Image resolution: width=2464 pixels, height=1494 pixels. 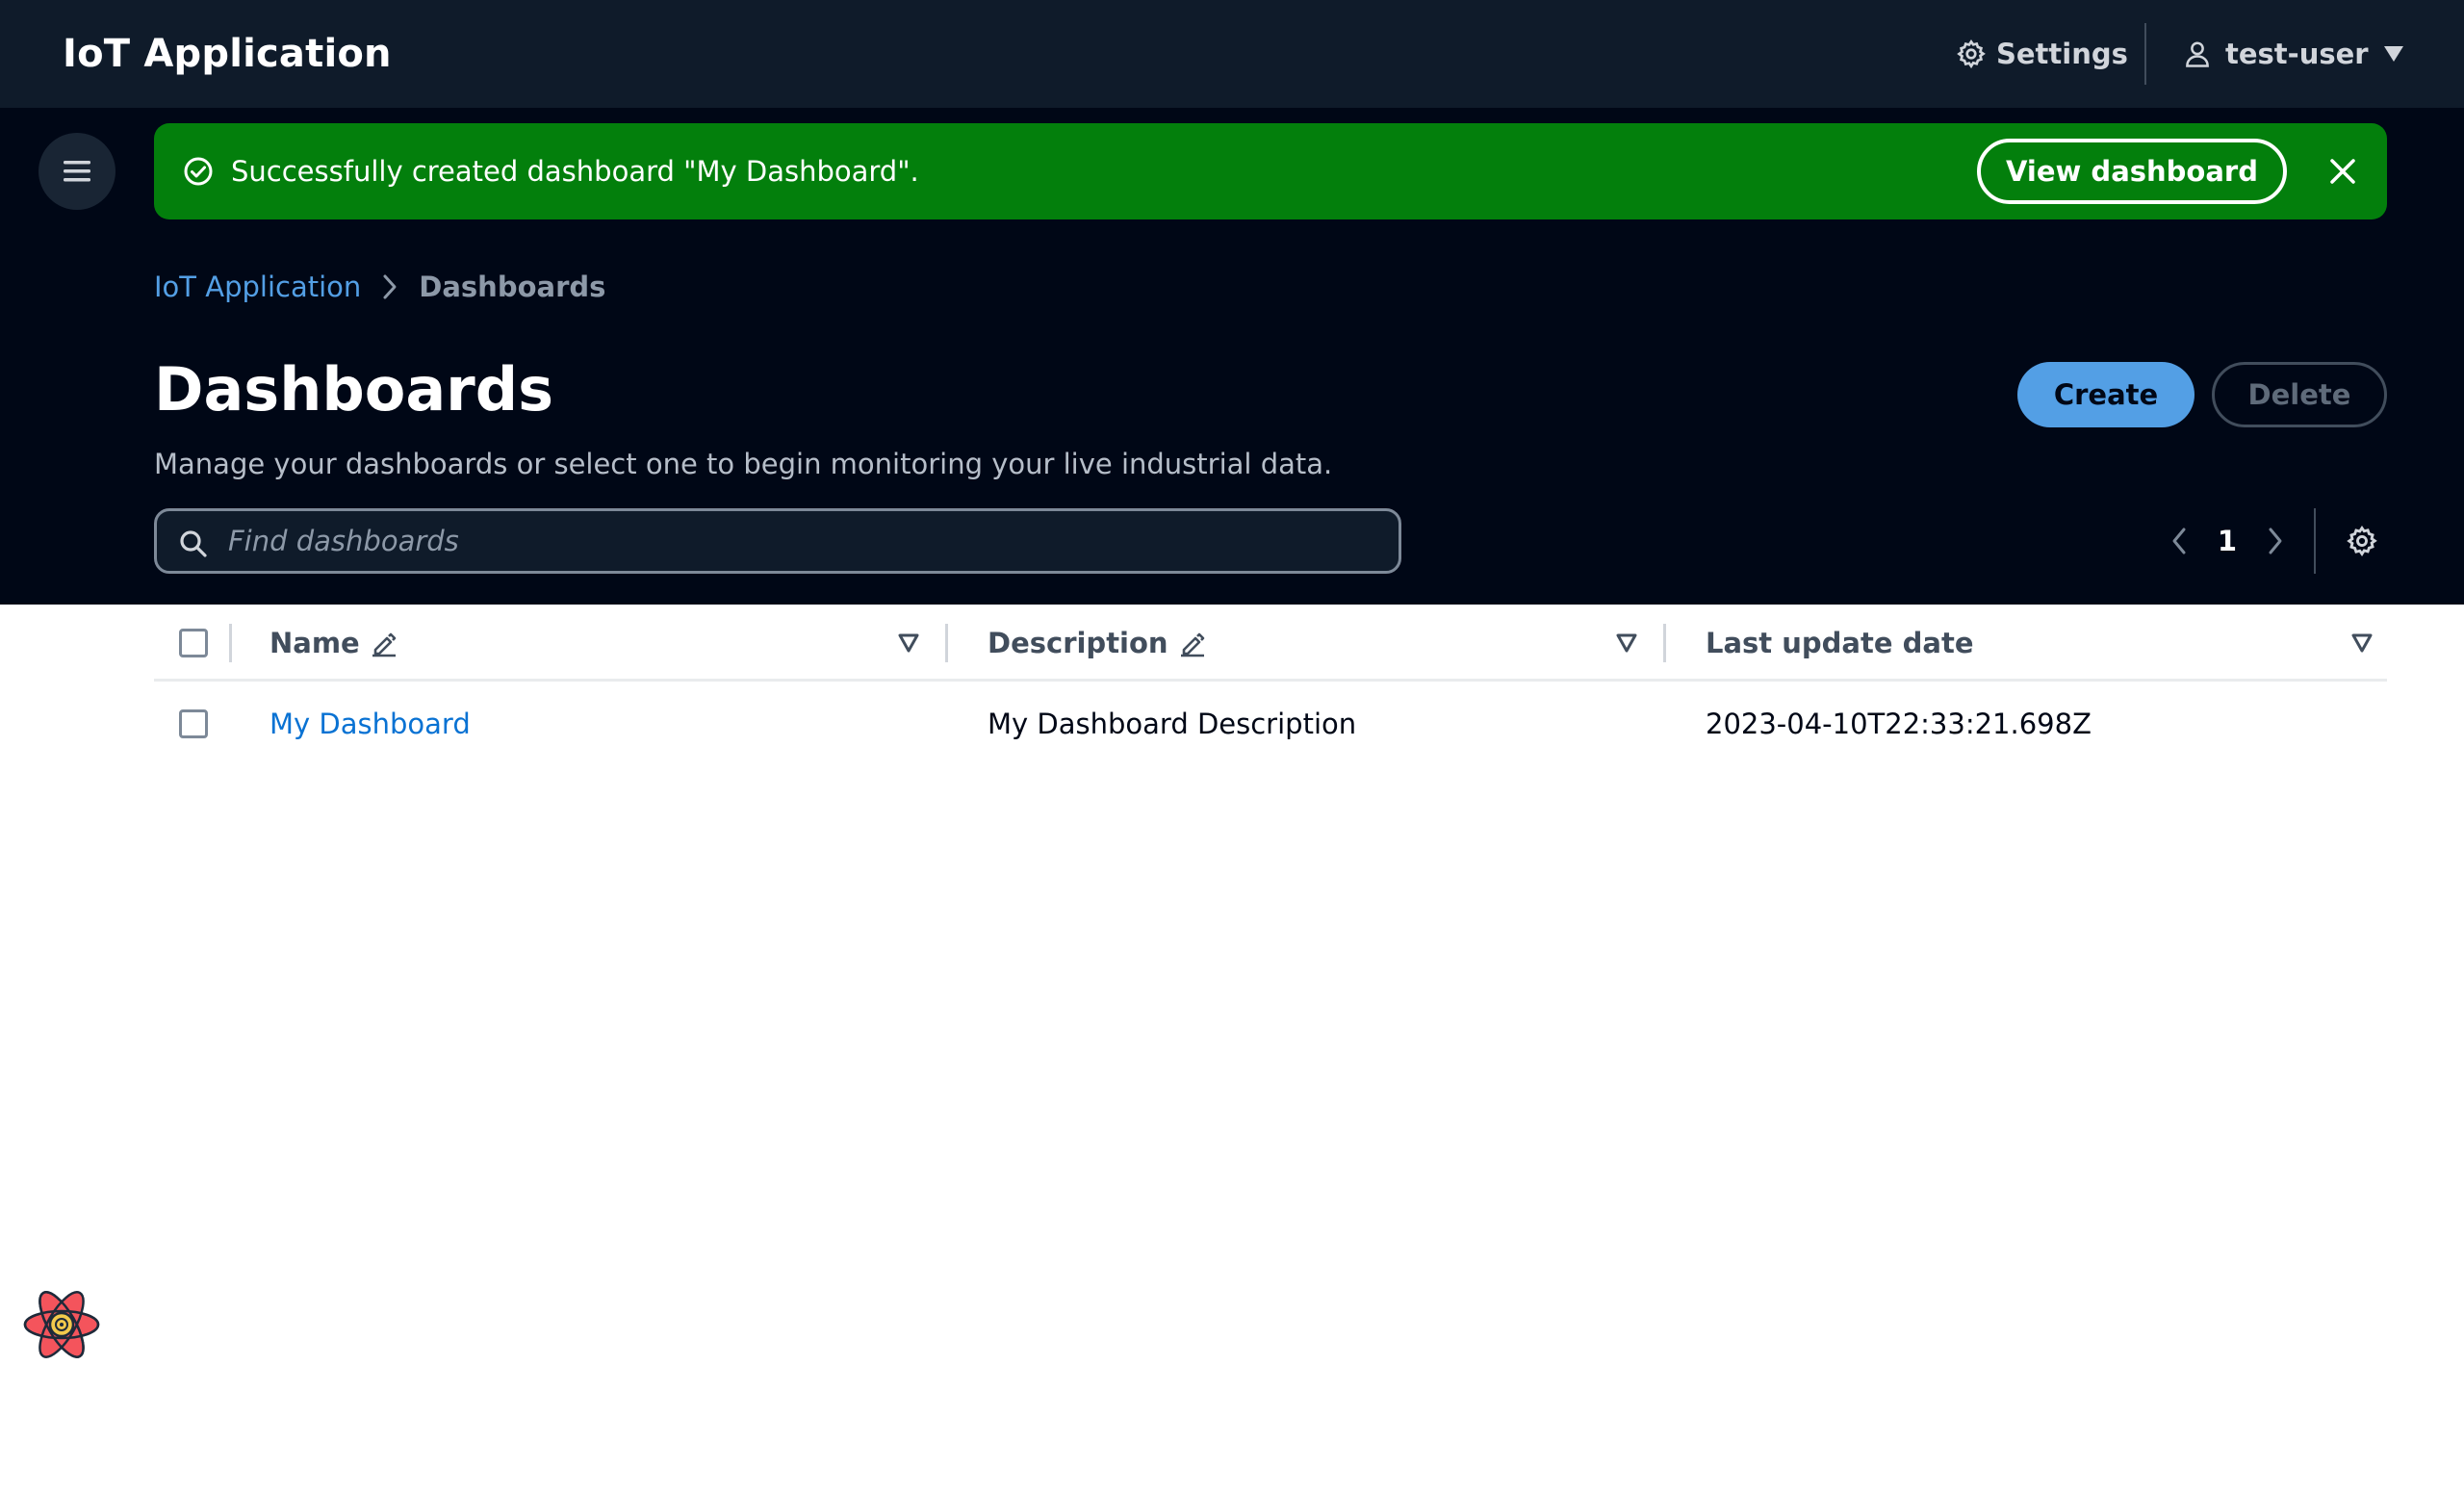 I want to click on row-select-checkbox, so click(x=193, y=723).